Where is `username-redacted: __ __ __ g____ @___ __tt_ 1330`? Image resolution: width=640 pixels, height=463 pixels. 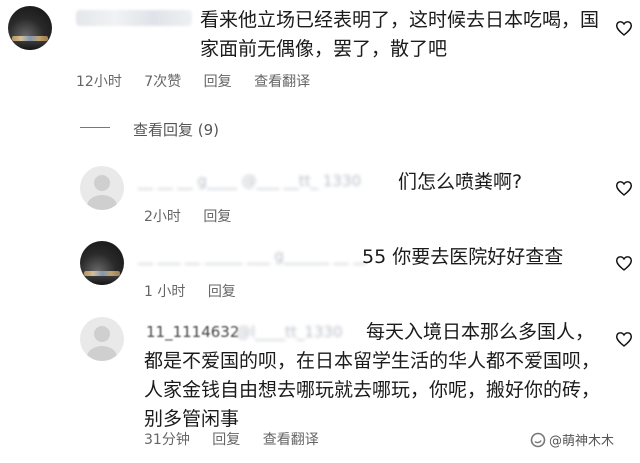
username-redacted: __ __ __ g____ @___ __tt_ 1330 is located at coordinates (267, 181).